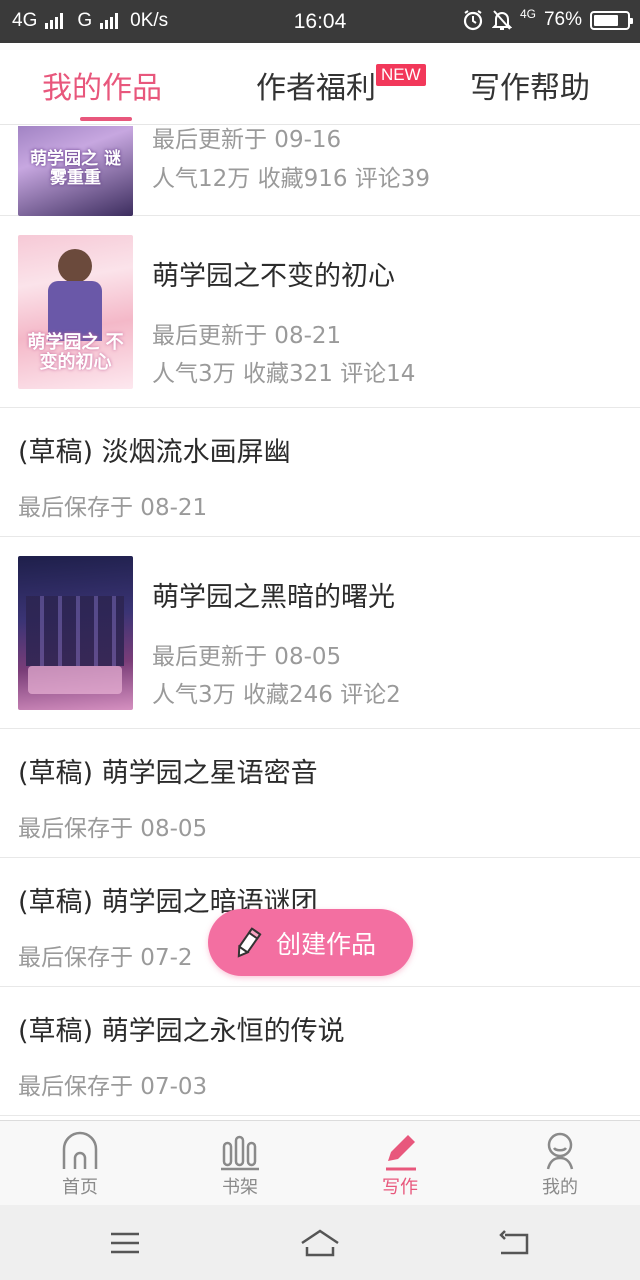 Image resolution: width=640 pixels, height=1280 pixels. Describe the element at coordinates (80, 1187) in the screenshot. I see `nav-home-label: 首页` at that location.